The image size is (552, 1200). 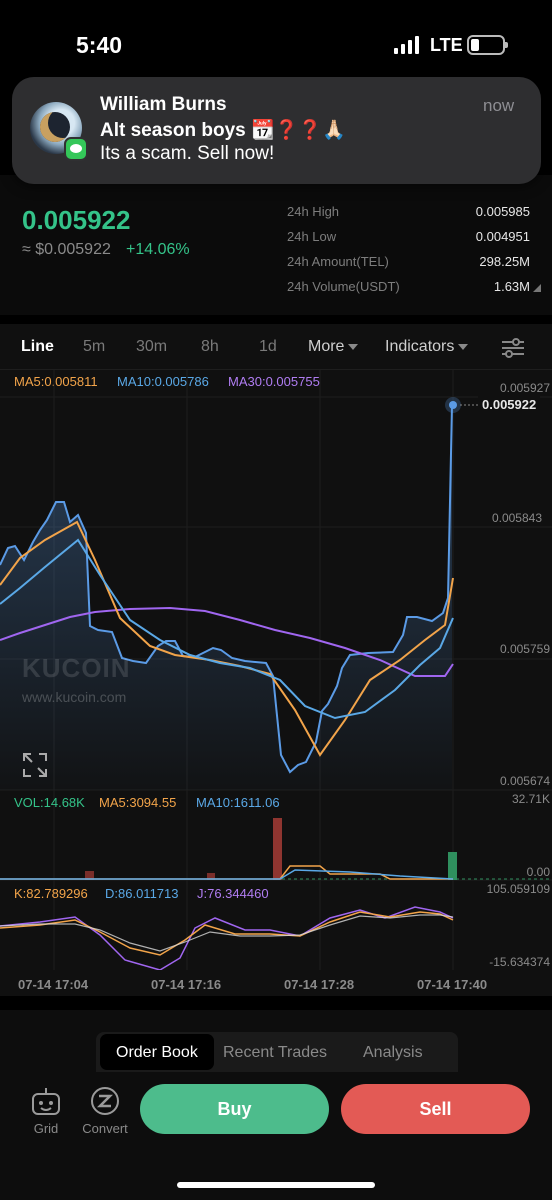 I want to click on grid-button: Grid, so click(x=46, y=1111).